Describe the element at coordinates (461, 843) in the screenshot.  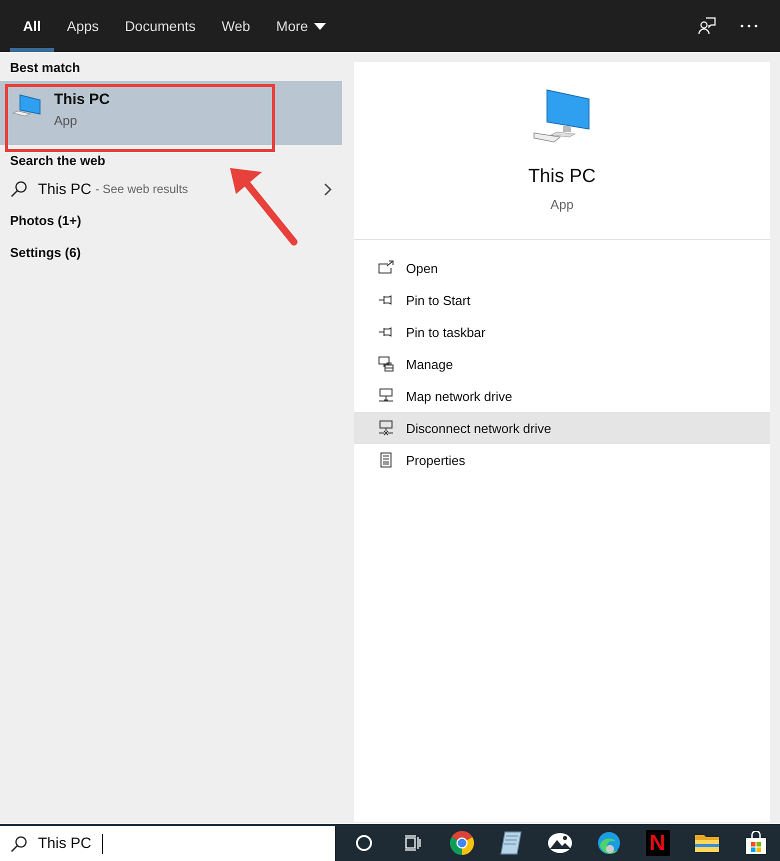
I see `browser-icon` at that location.